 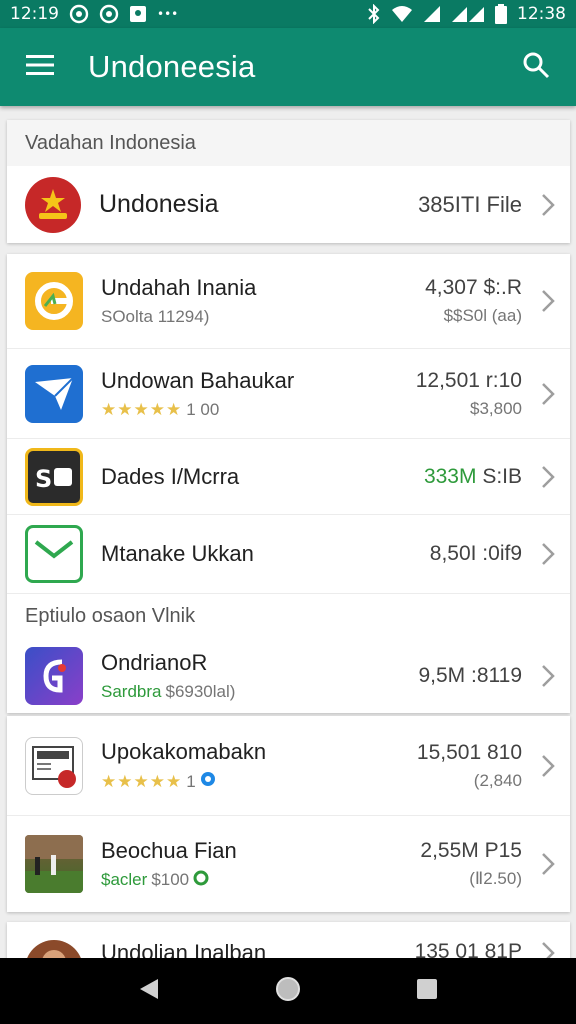 I want to click on item-size: 385ITI File, so click(x=470, y=204).